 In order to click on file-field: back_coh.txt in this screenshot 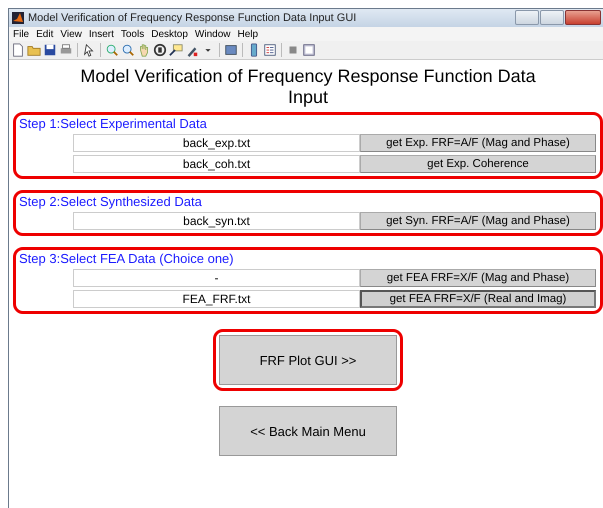, I will do `click(216, 164)`.